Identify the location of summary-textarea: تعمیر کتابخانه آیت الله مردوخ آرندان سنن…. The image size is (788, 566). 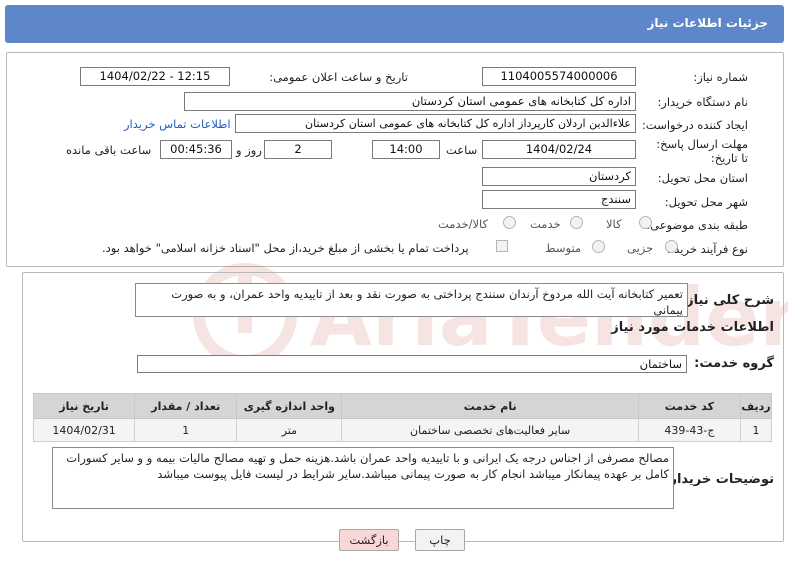
(411, 300).